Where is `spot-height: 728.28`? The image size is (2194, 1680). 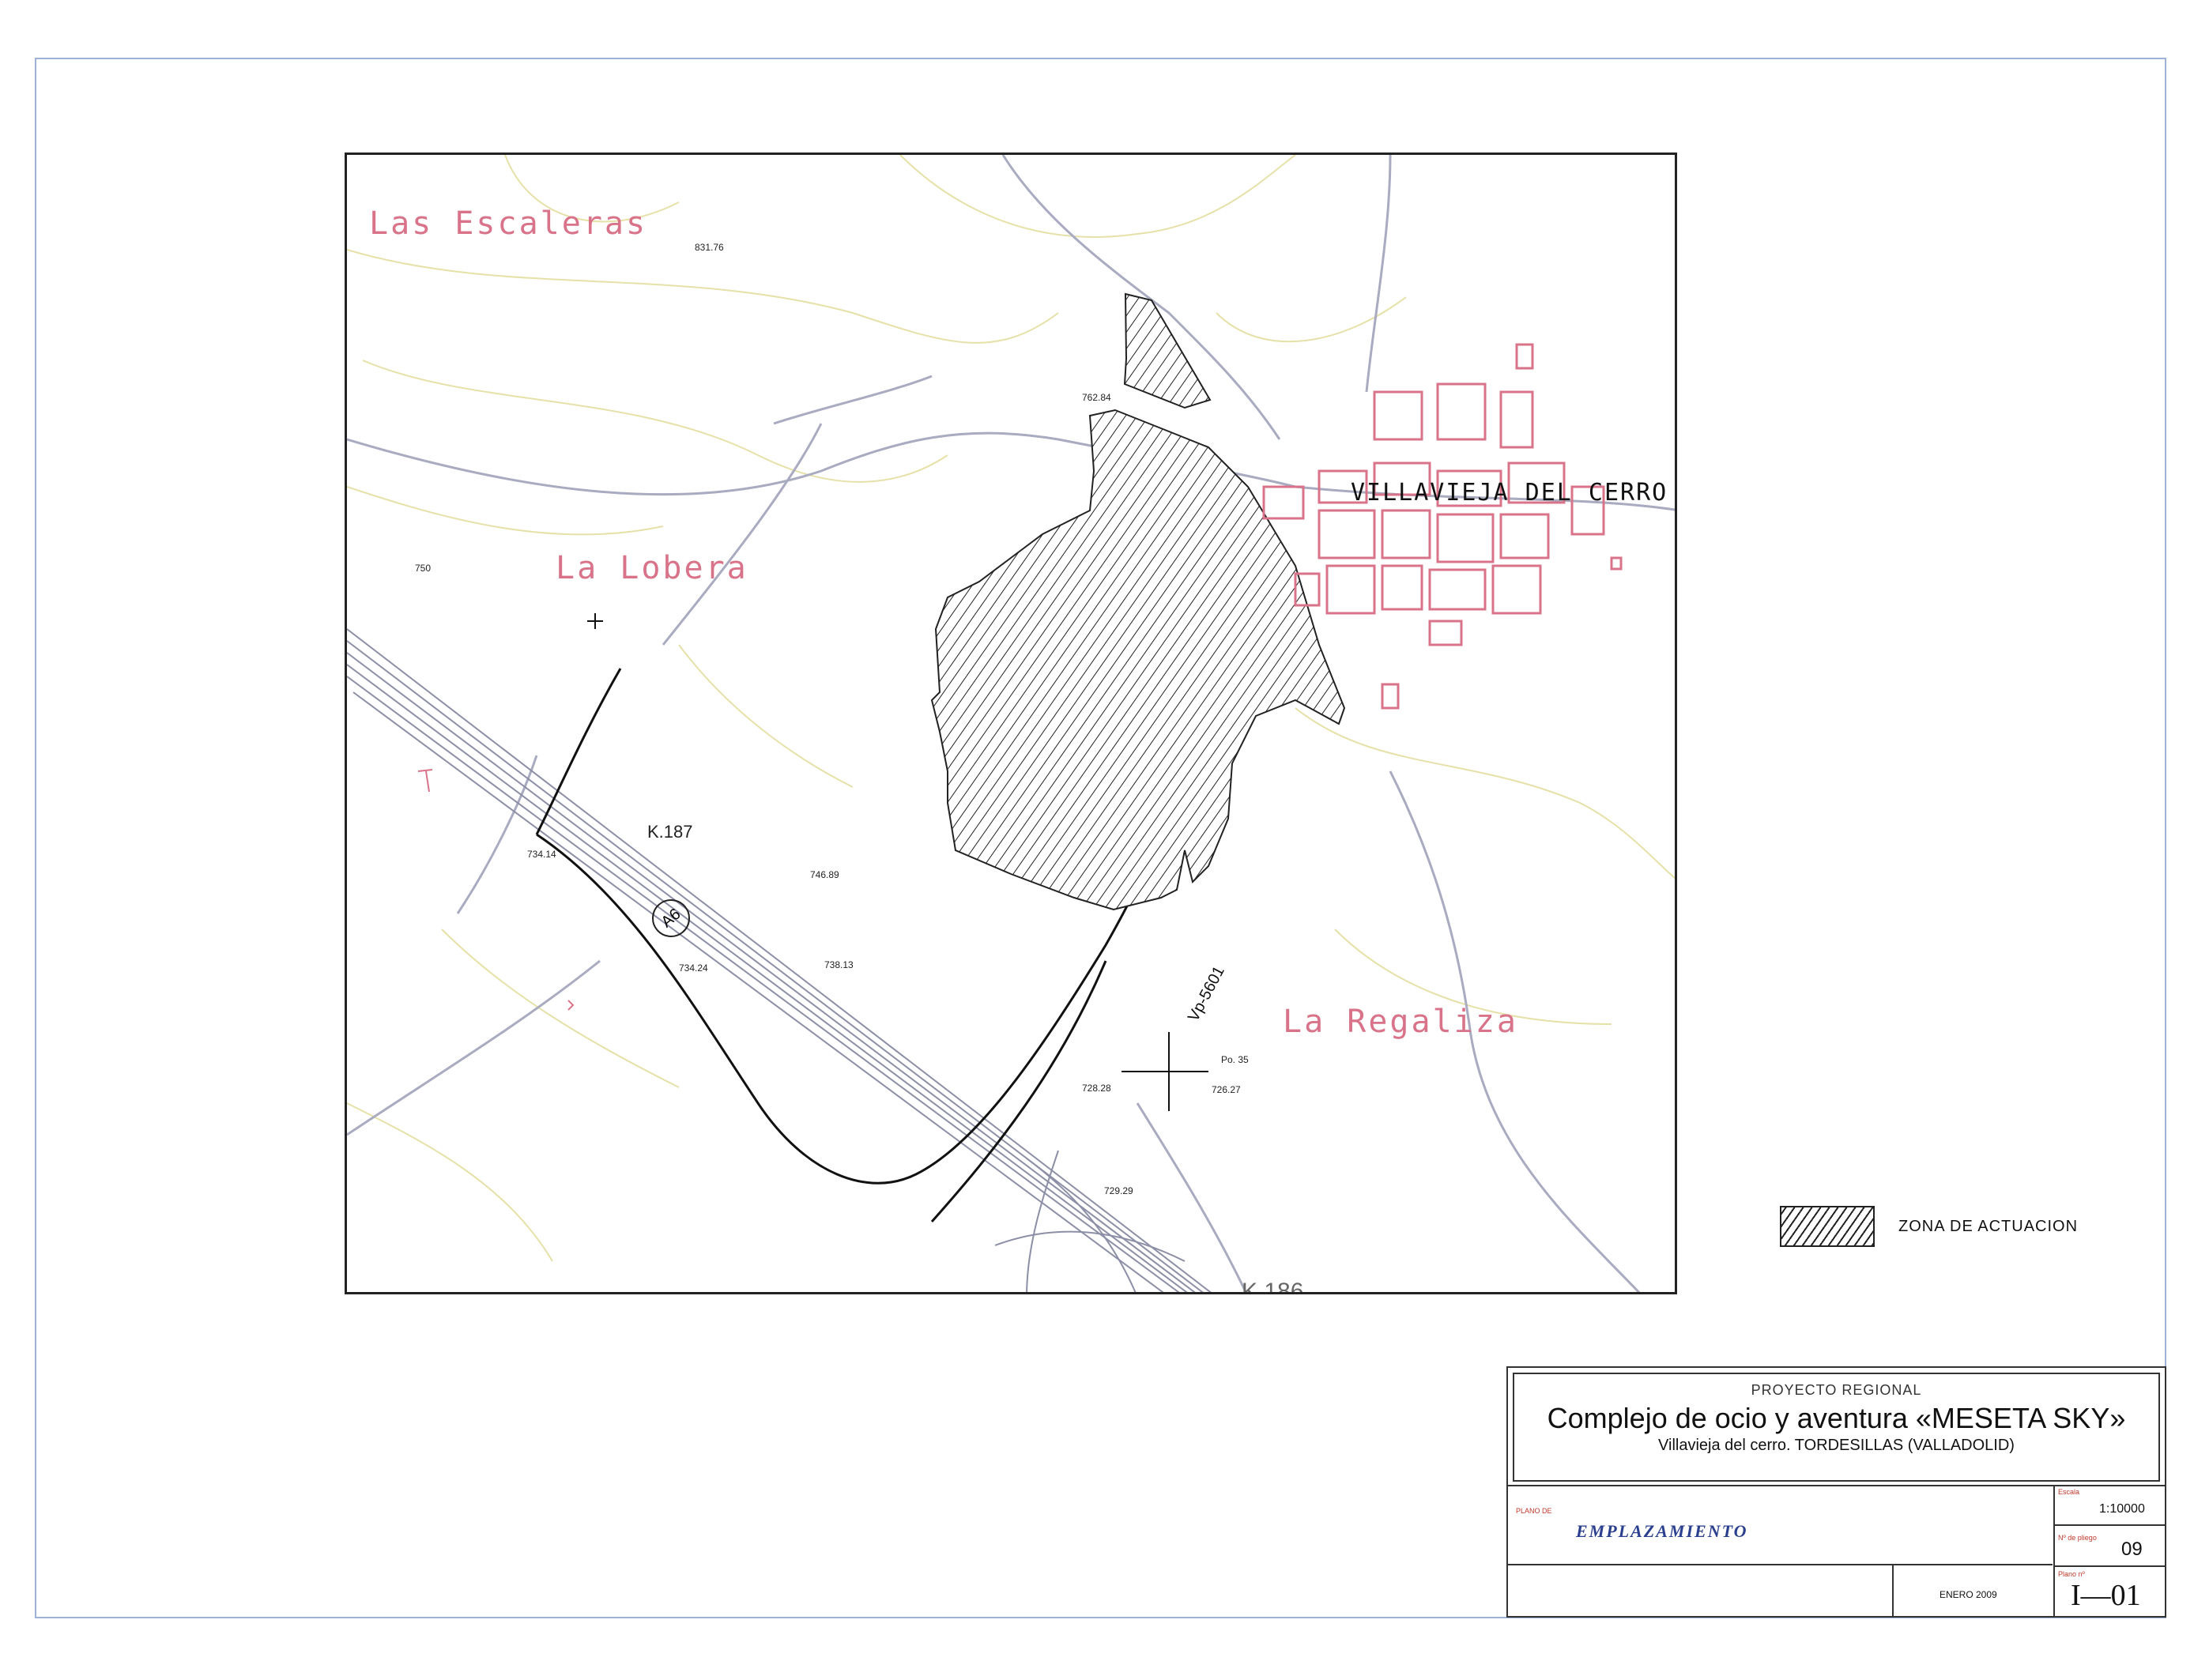 spot-height: 728.28 is located at coordinates (1096, 1088).